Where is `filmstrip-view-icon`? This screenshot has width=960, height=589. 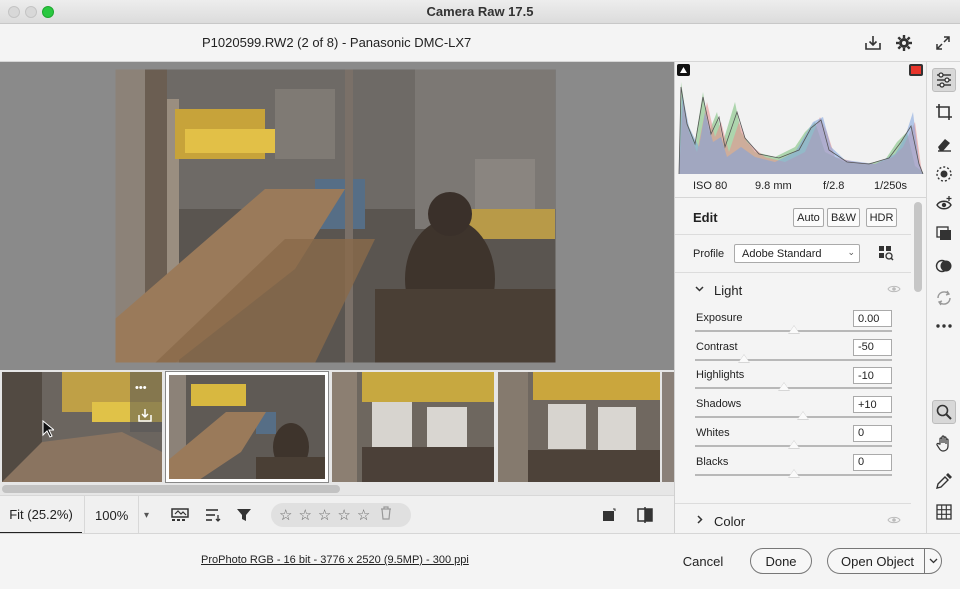 filmstrip-view-icon is located at coordinates (180, 515).